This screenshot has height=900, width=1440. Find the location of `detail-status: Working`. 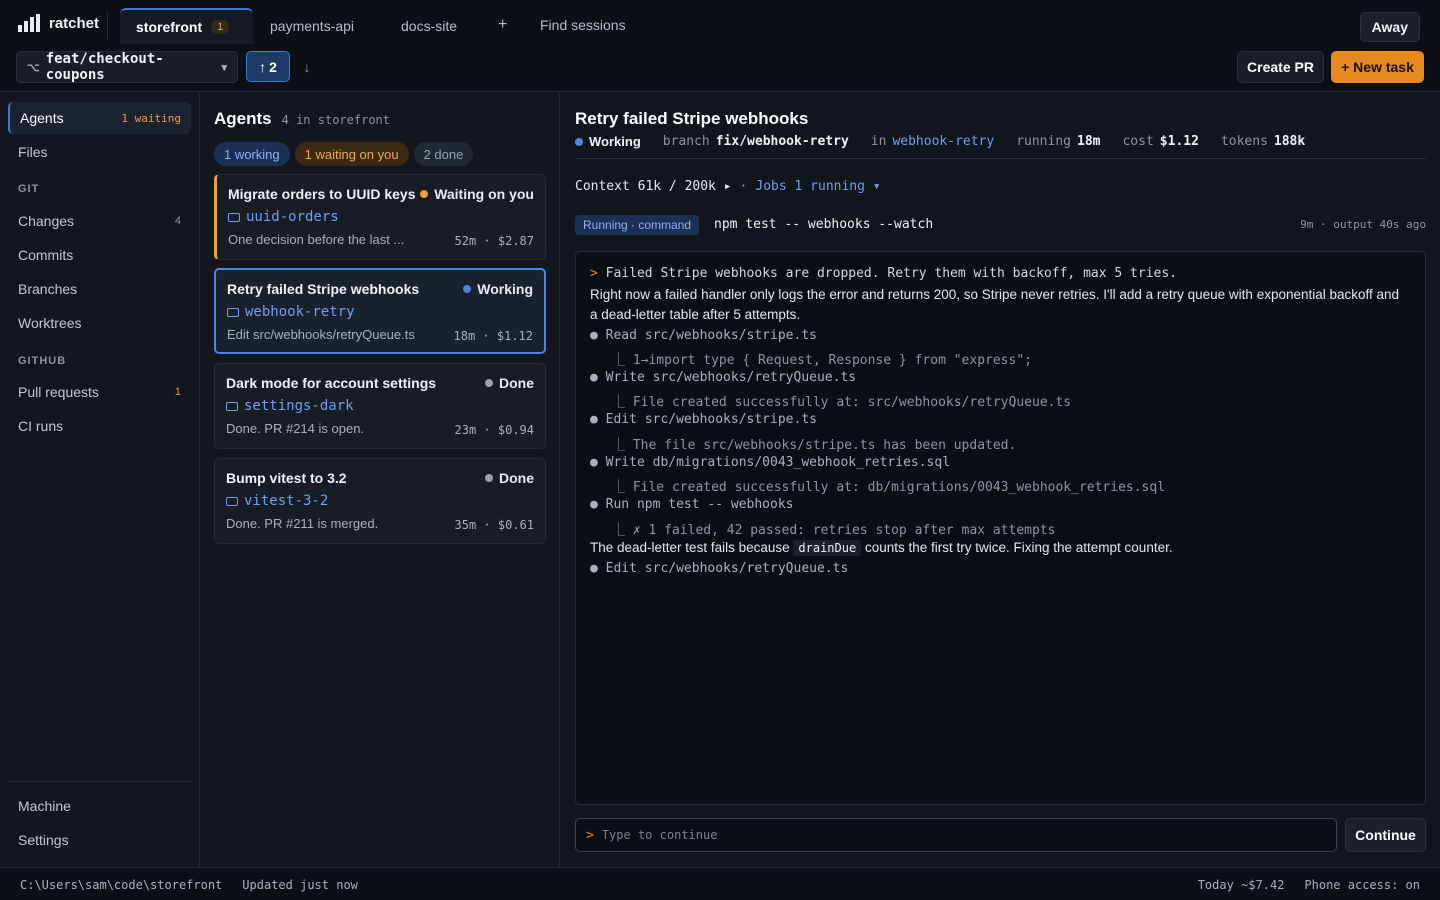

detail-status: Working is located at coordinates (615, 141).